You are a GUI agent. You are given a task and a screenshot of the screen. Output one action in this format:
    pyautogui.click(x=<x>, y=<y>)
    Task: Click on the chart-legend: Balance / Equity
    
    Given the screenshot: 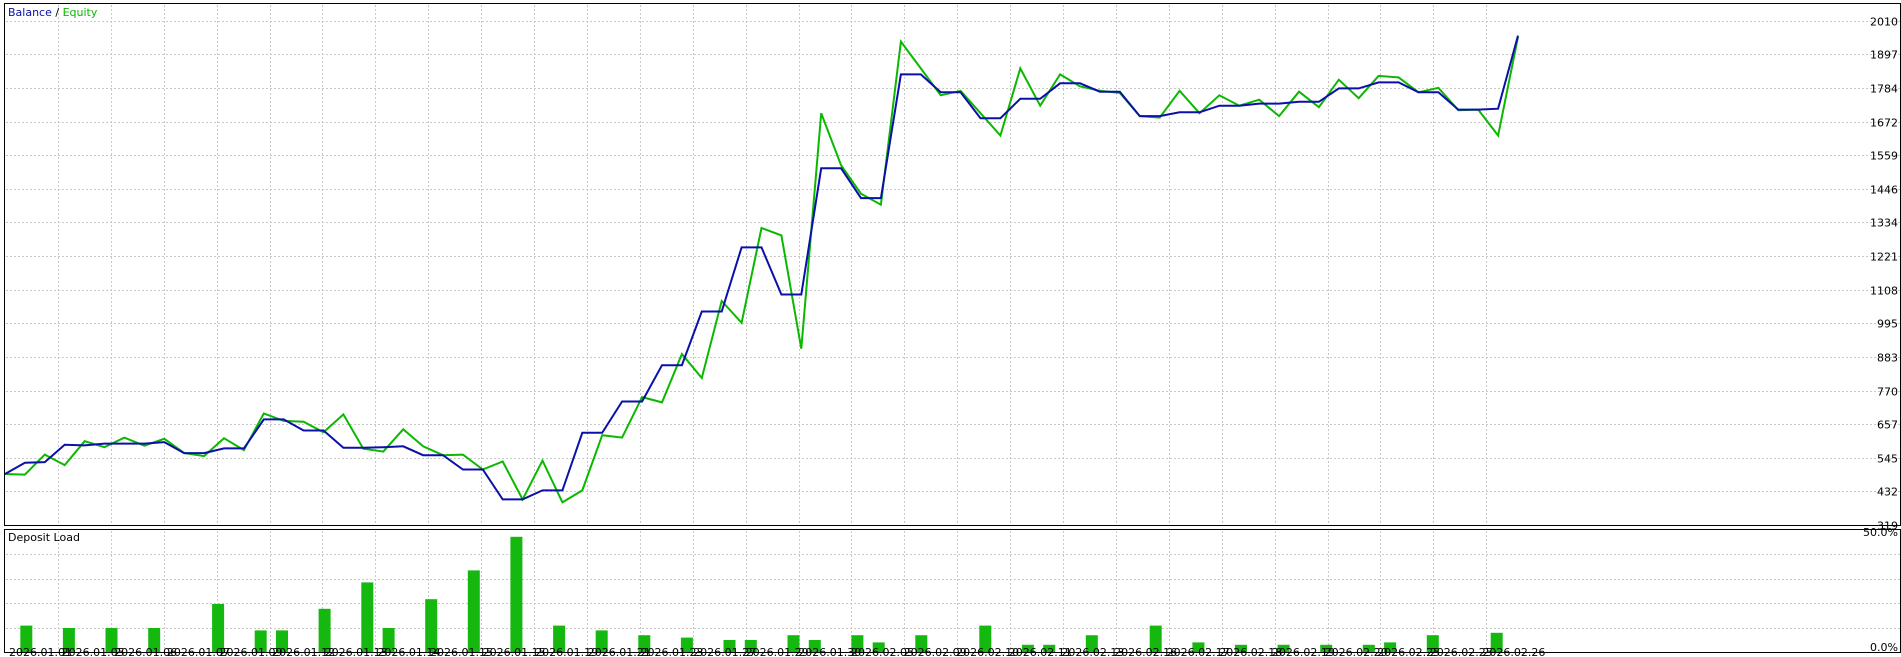 What is the action you would take?
    pyautogui.click(x=53, y=12)
    